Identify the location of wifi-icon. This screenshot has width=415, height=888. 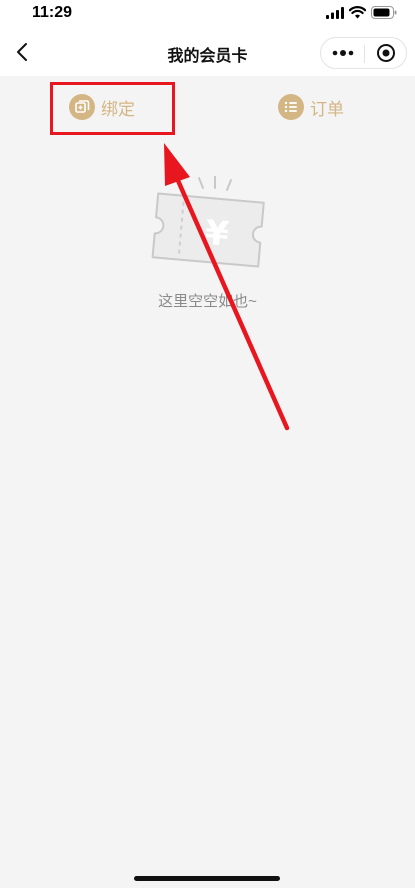
(357, 12).